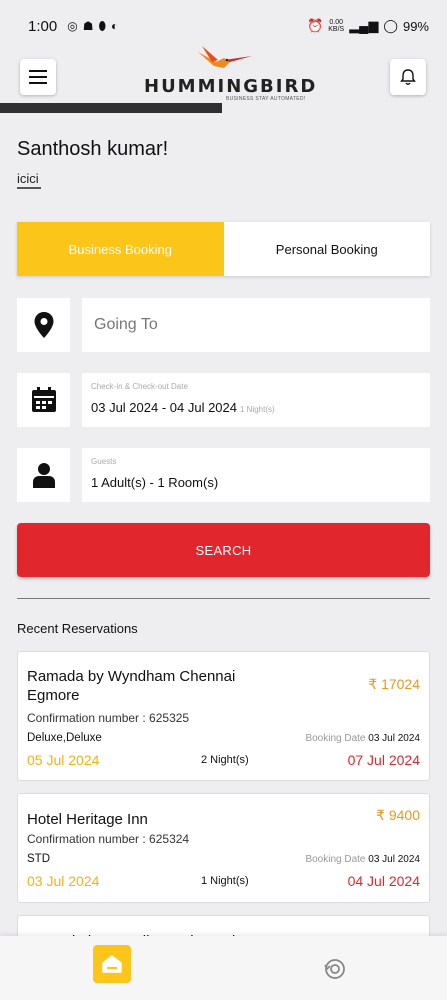 This screenshot has height=1000, width=447. What do you see at coordinates (111, 108) in the screenshot?
I see `header-accent-bar` at bounding box center [111, 108].